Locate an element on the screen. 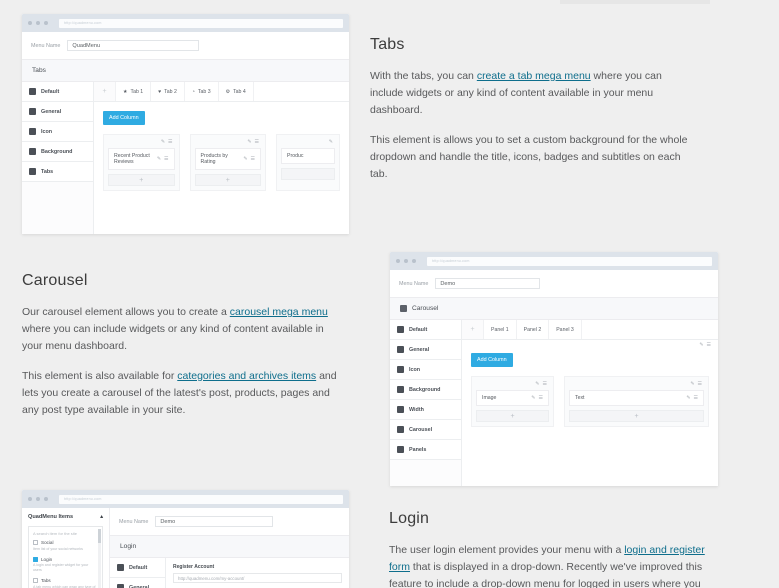 The width and height of the screenshot is (779, 588). panel-strip: + Panel 1 Panel 2 Panel 3 is located at coordinates (590, 330).